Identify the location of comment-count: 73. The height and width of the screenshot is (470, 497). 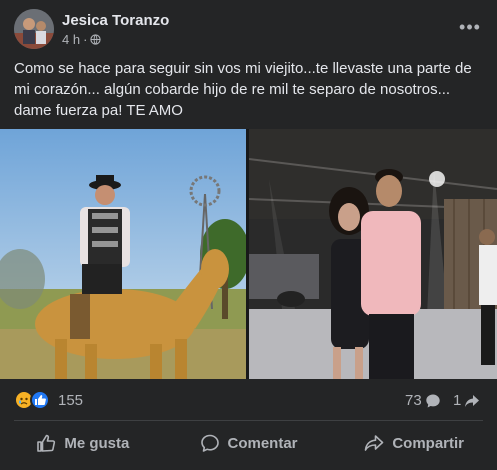
(423, 400).